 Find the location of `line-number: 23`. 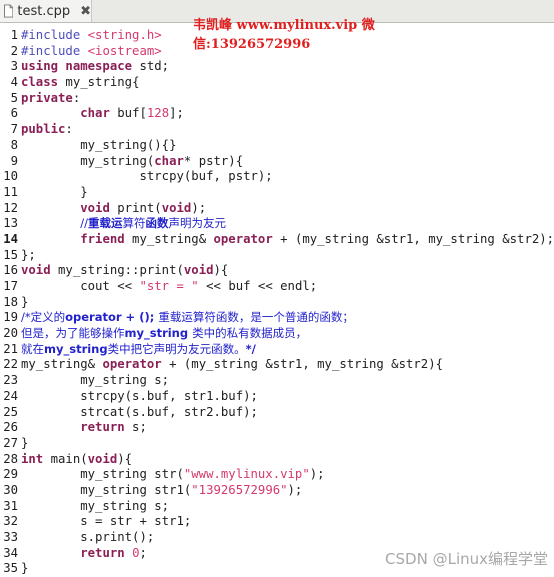

line-number: 23 is located at coordinates (10, 380).